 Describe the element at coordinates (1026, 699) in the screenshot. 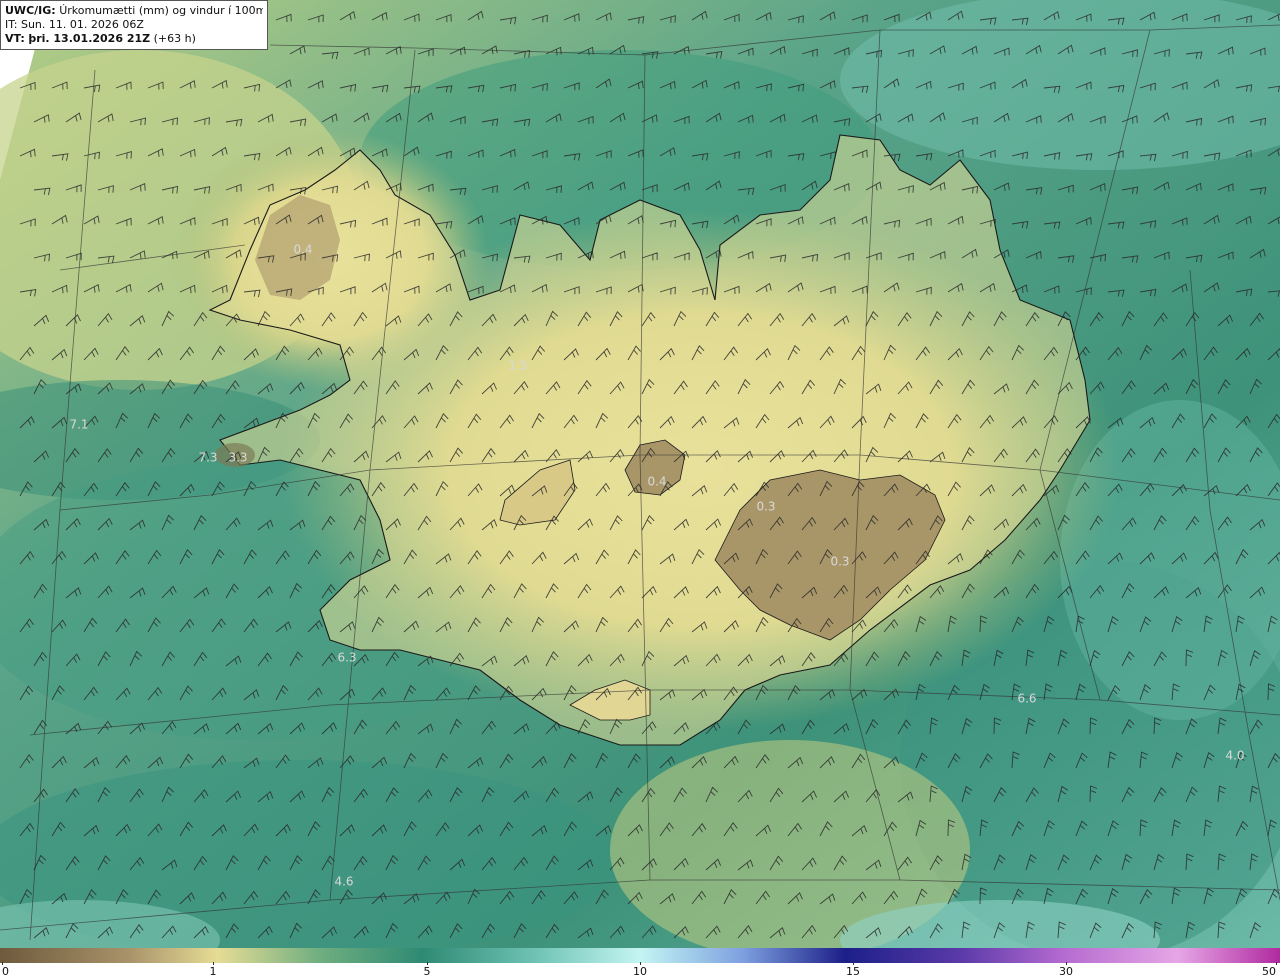

I see `value-label-southeast-sea: 6.6` at that location.